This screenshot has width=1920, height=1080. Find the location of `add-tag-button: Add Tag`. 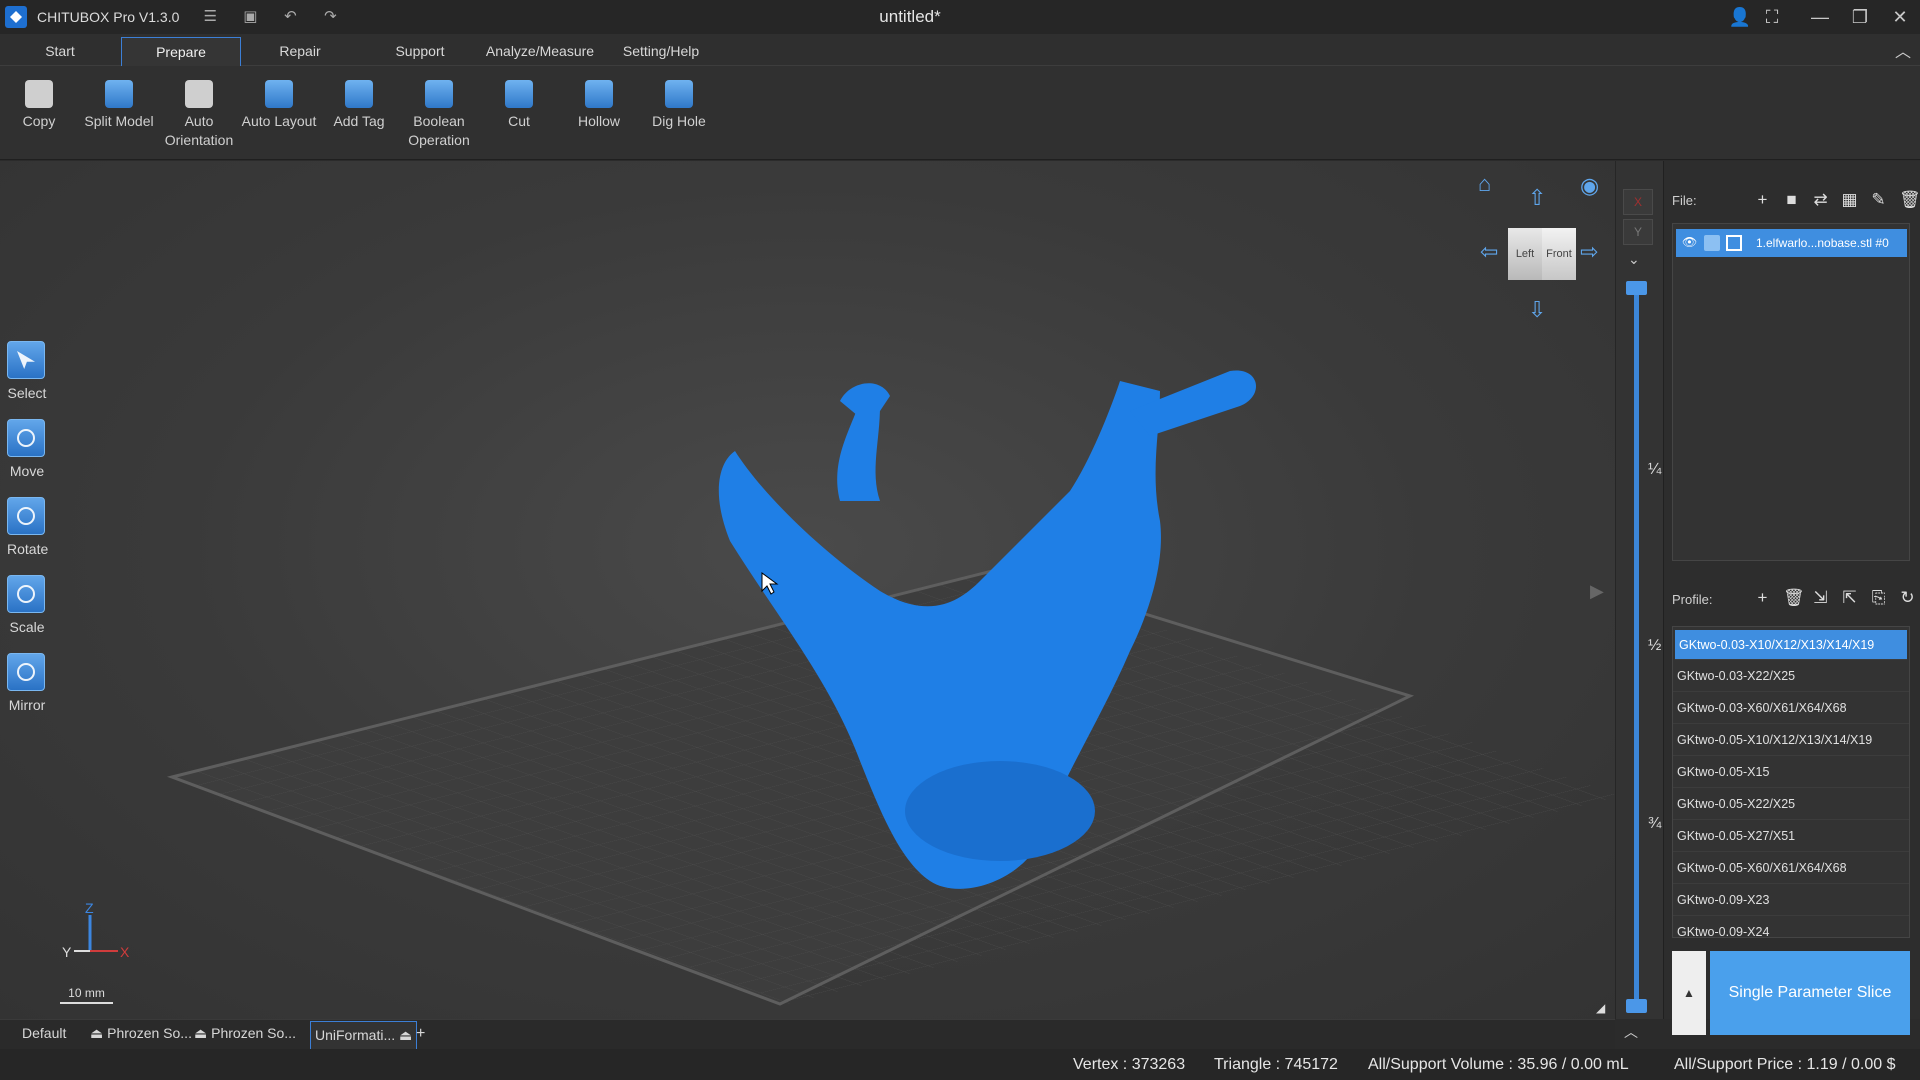

add-tag-button: Add Tag is located at coordinates (359, 105).